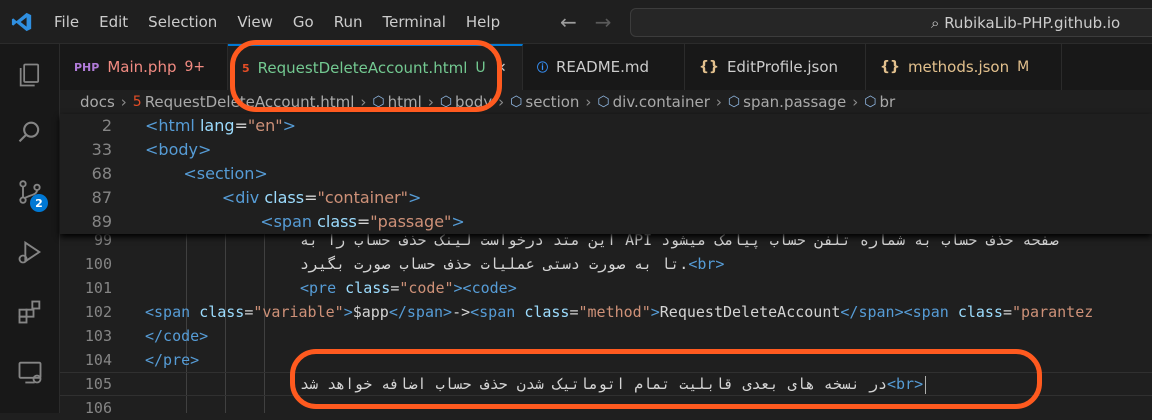  Describe the element at coordinates (182, 22) in the screenshot. I see `menu-item: Selection` at that location.